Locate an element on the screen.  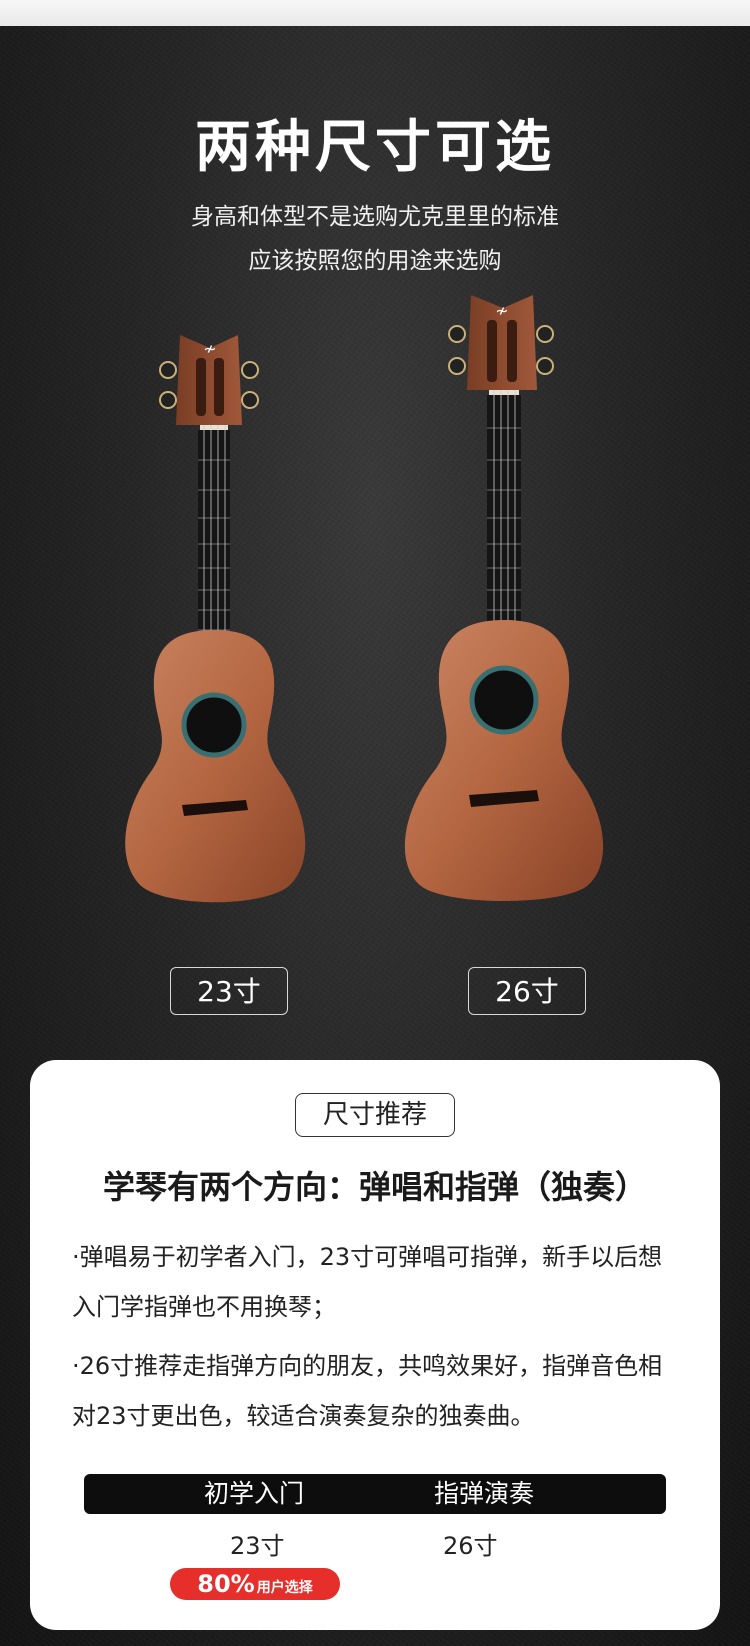
ukulele-23-image: ≁ is located at coordinates (215, 619).